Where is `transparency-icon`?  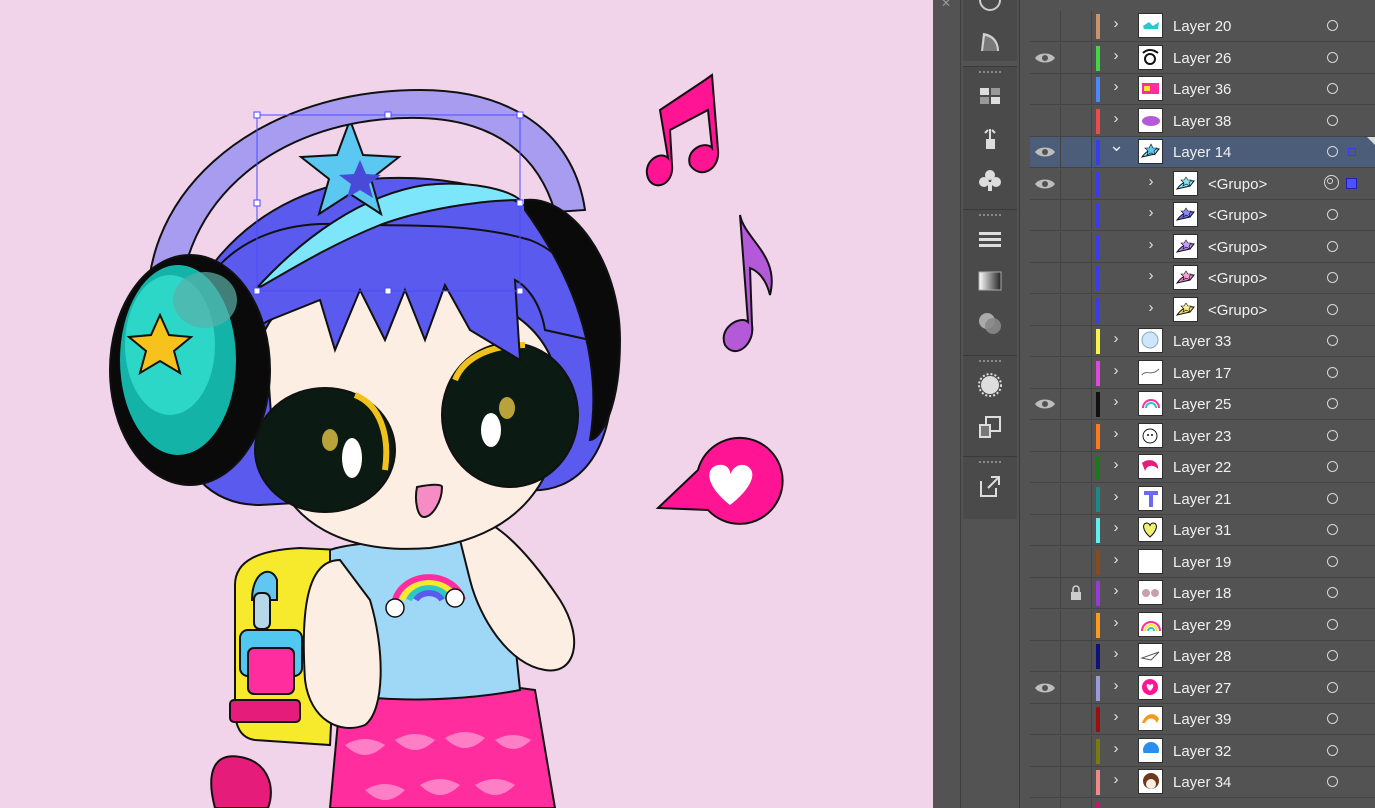 transparency-icon is located at coordinates (990, 323).